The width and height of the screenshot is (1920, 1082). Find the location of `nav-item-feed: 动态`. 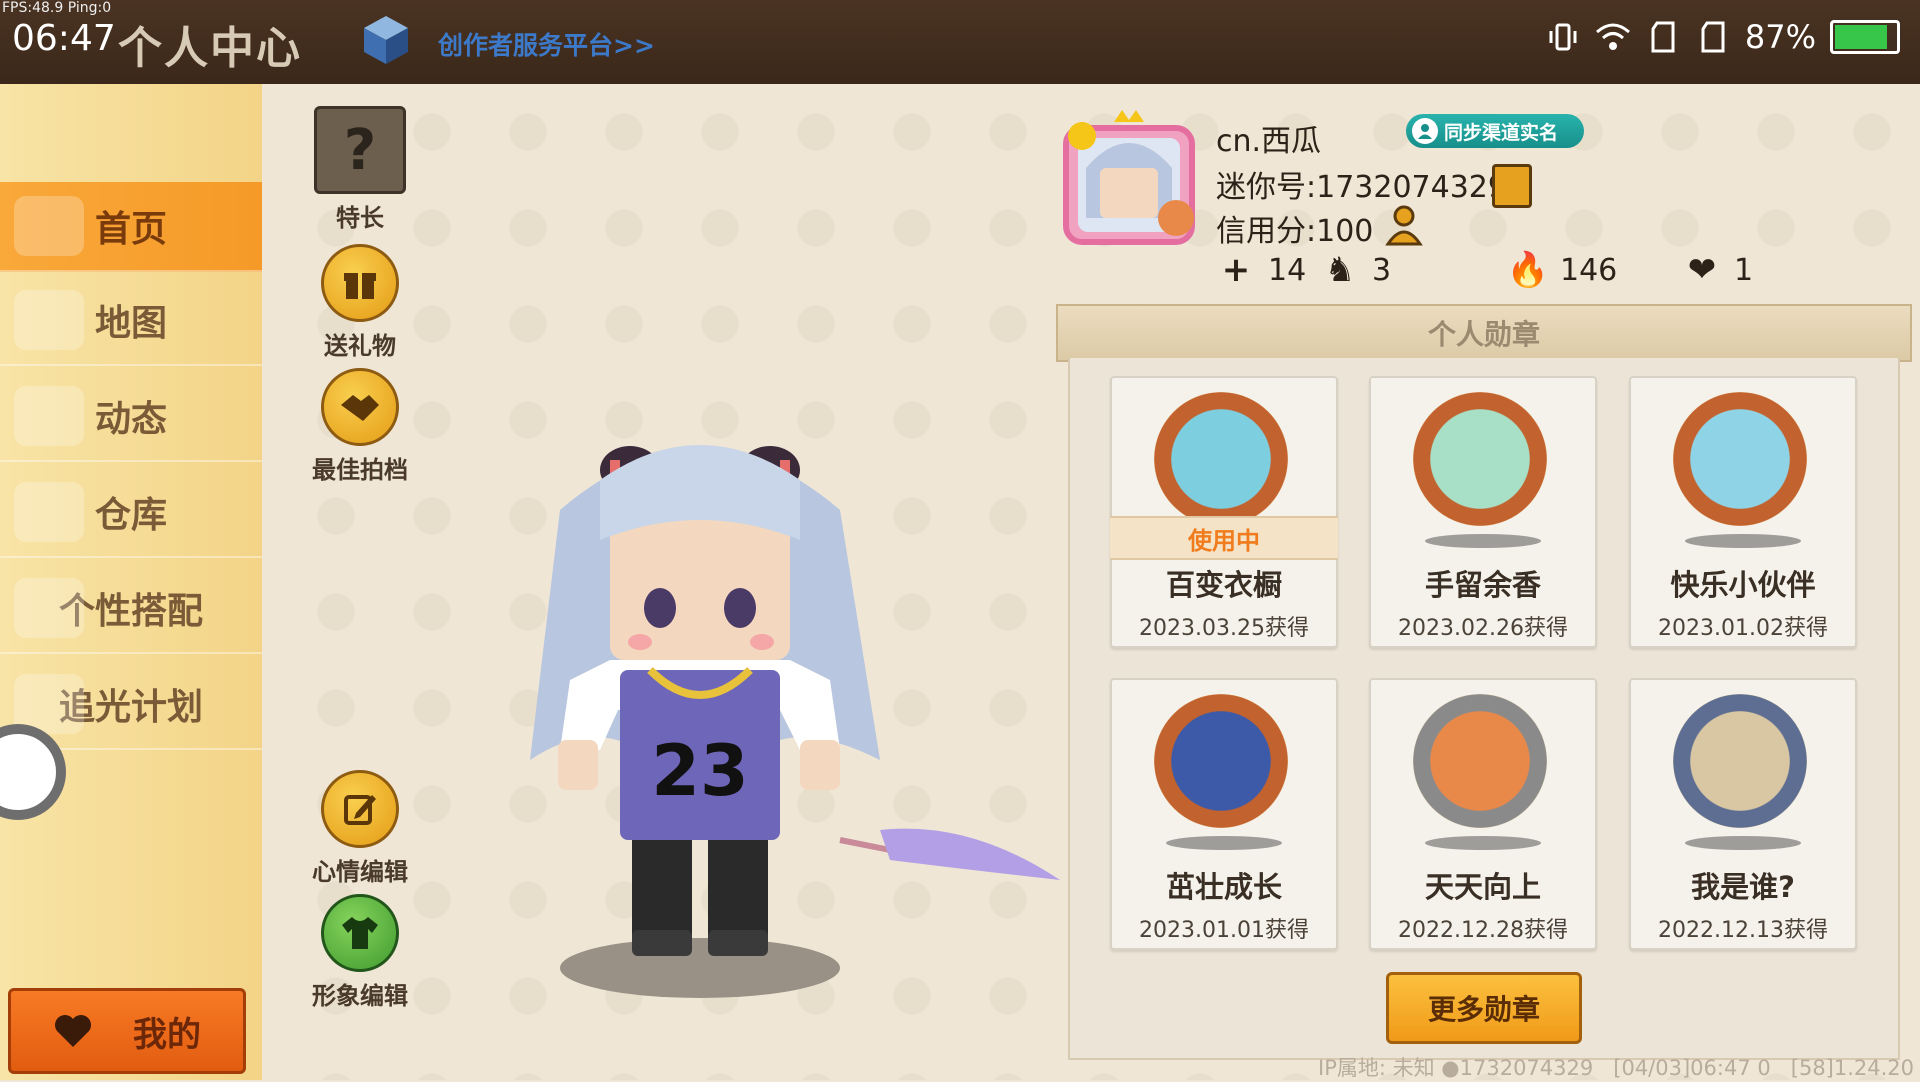

nav-item-feed: 动态 is located at coordinates (131, 417).